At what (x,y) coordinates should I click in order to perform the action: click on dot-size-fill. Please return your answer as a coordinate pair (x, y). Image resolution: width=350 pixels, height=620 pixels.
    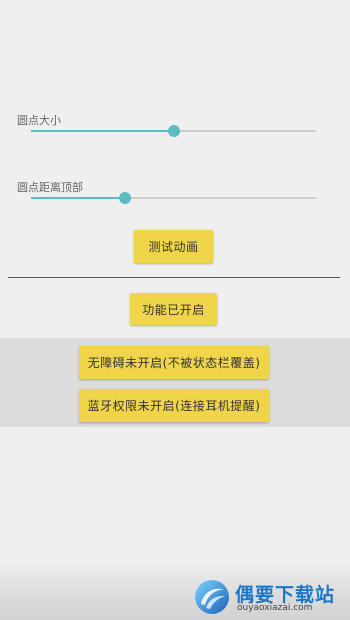
    Looking at the image, I should click on (102, 131).